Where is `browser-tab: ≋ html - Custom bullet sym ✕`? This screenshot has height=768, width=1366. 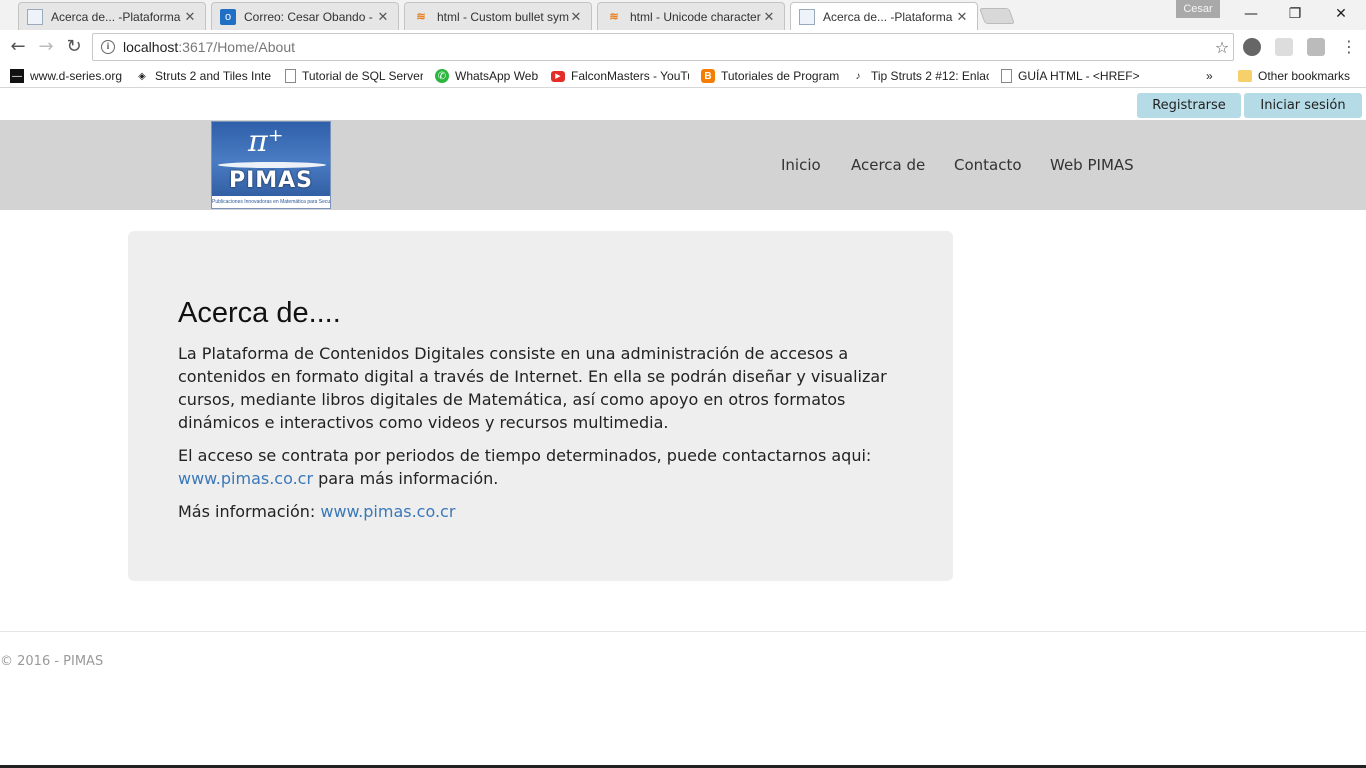
browser-tab: ≋ html - Custom bullet sym ✕ is located at coordinates (498, 16).